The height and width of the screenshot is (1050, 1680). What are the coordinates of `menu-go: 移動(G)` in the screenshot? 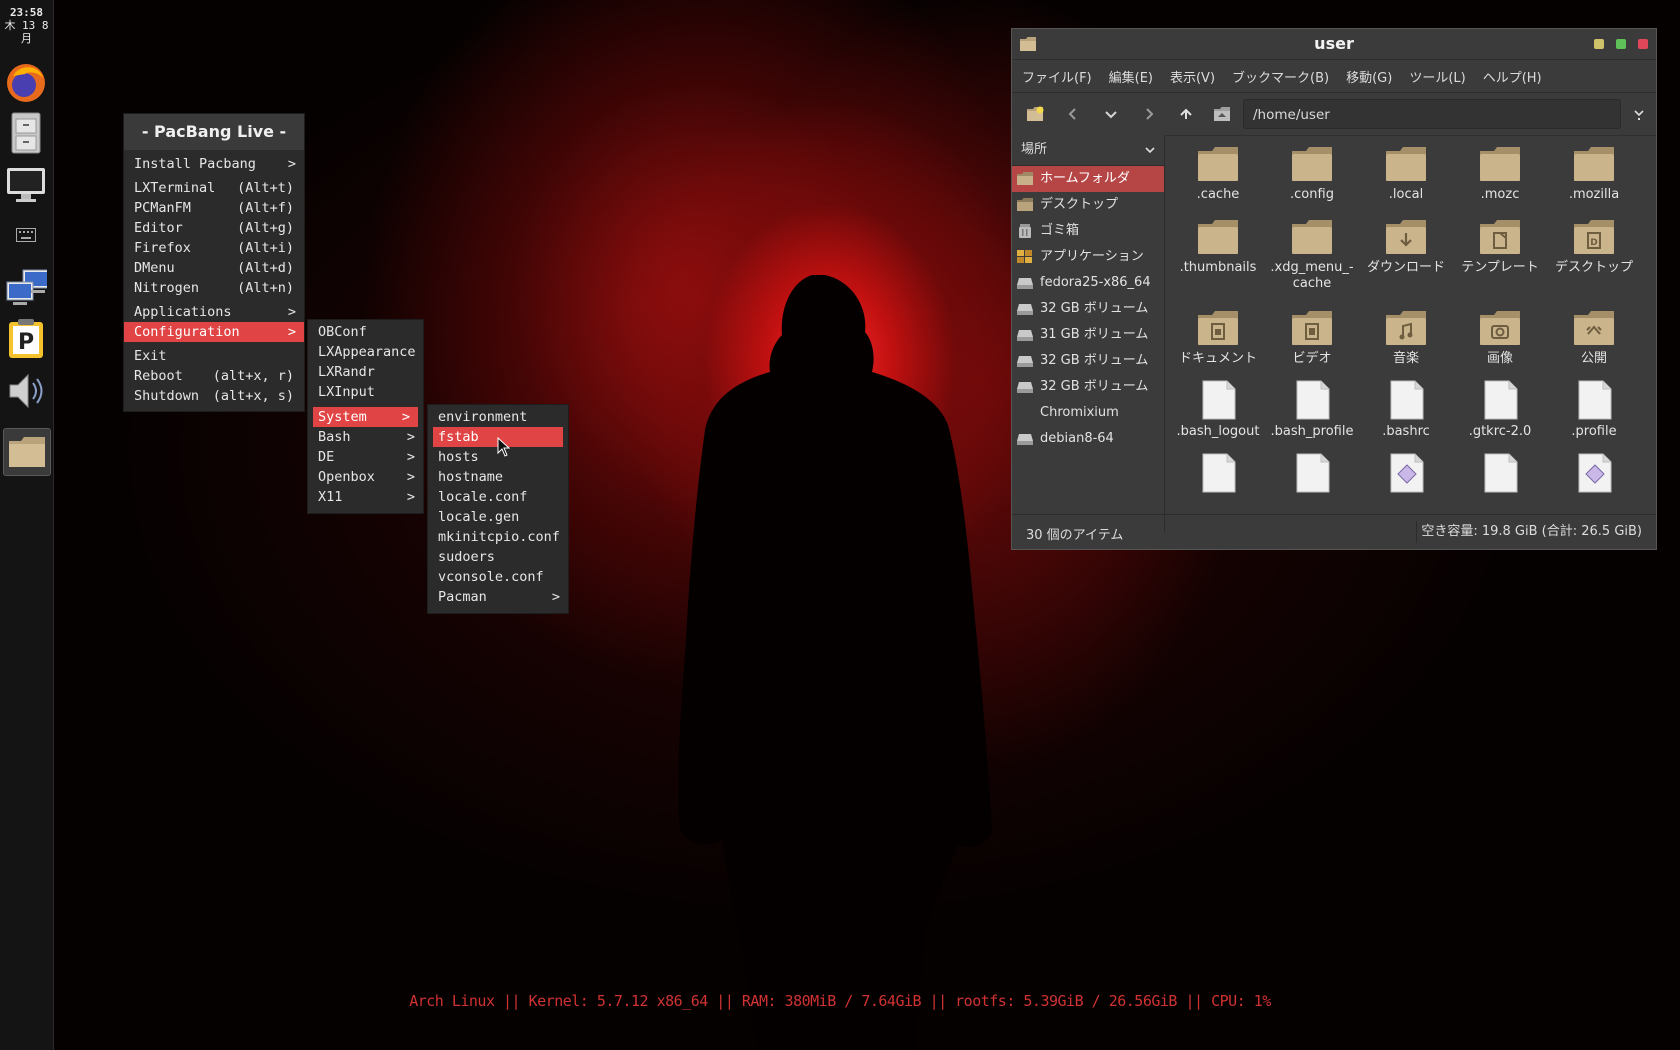 It's located at (1369, 76).